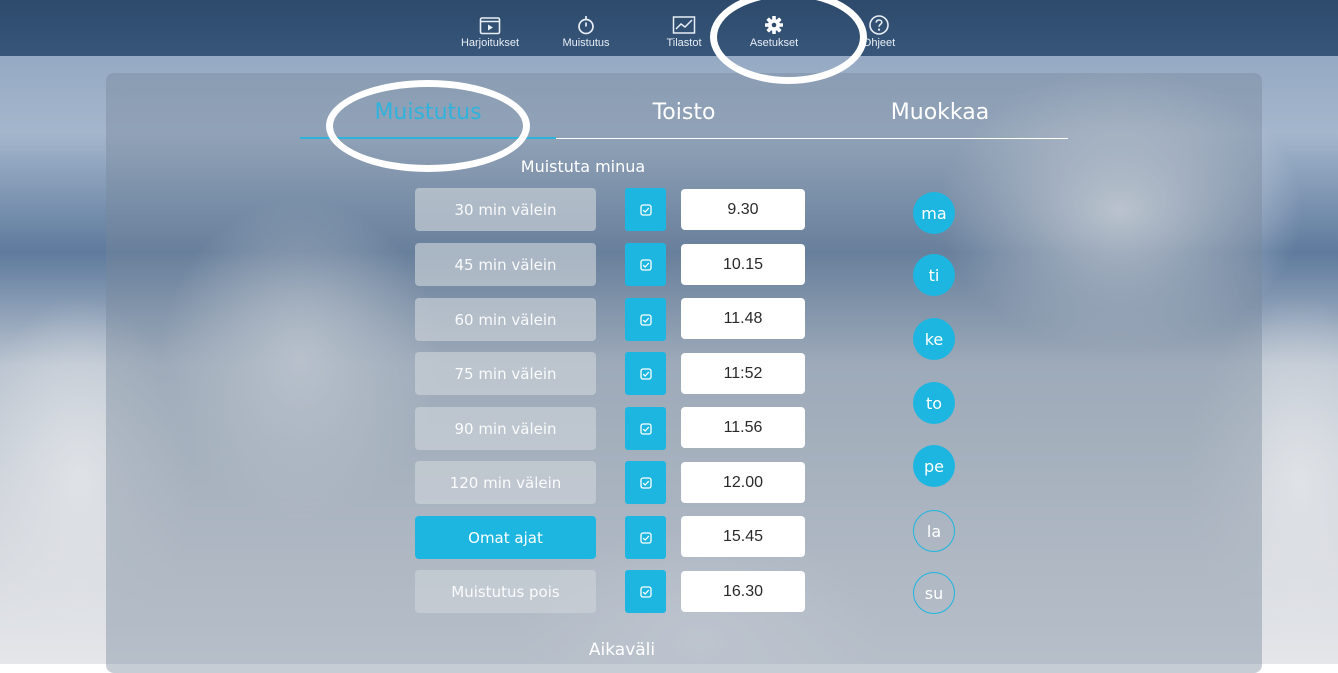  I want to click on help-circle-icon, so click(879, 25).